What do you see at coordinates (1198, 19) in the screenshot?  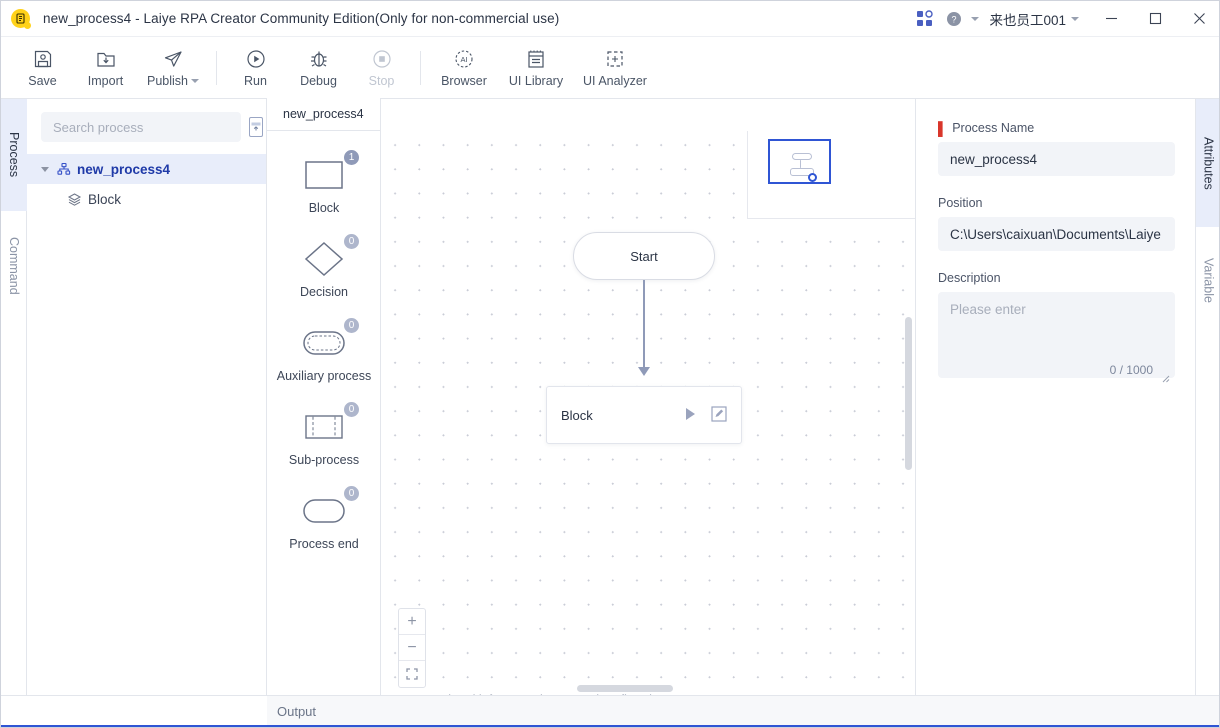 I see `close-button` at bounding box center [1198, 19].